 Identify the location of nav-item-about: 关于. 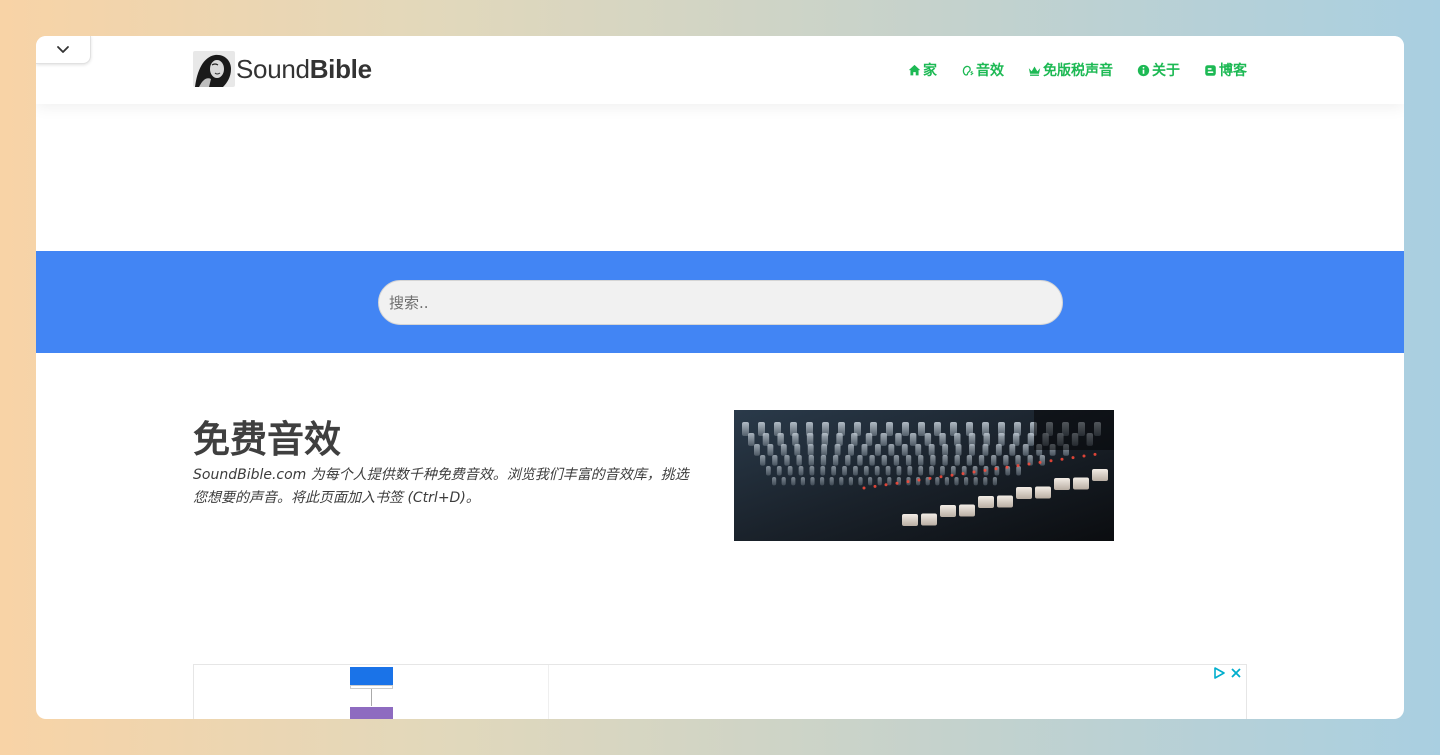
(1158, 70).